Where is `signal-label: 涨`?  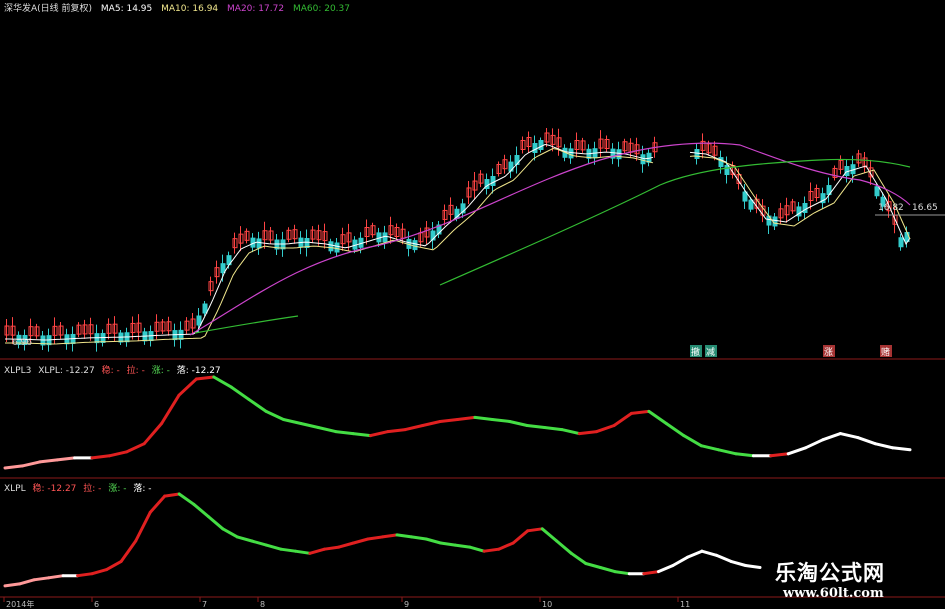 signal-label: 涨 is located at coordinates (828, 352).